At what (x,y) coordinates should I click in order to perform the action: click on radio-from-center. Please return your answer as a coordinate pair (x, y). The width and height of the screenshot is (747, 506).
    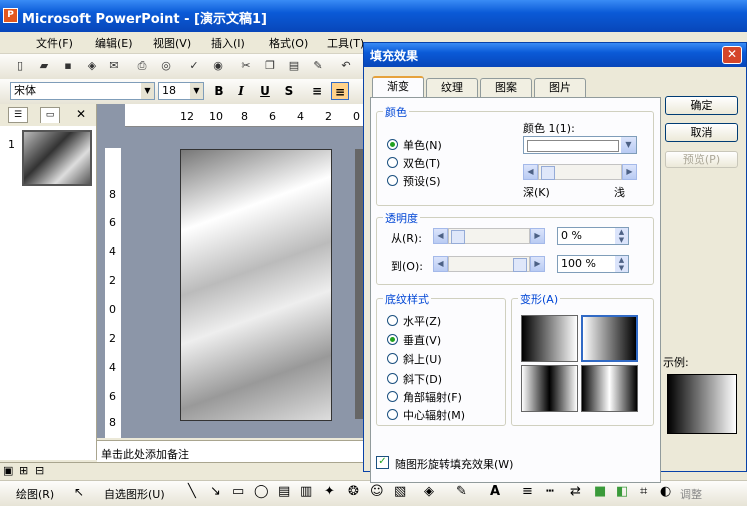
    Looking at the image, I should click on (392, 414).